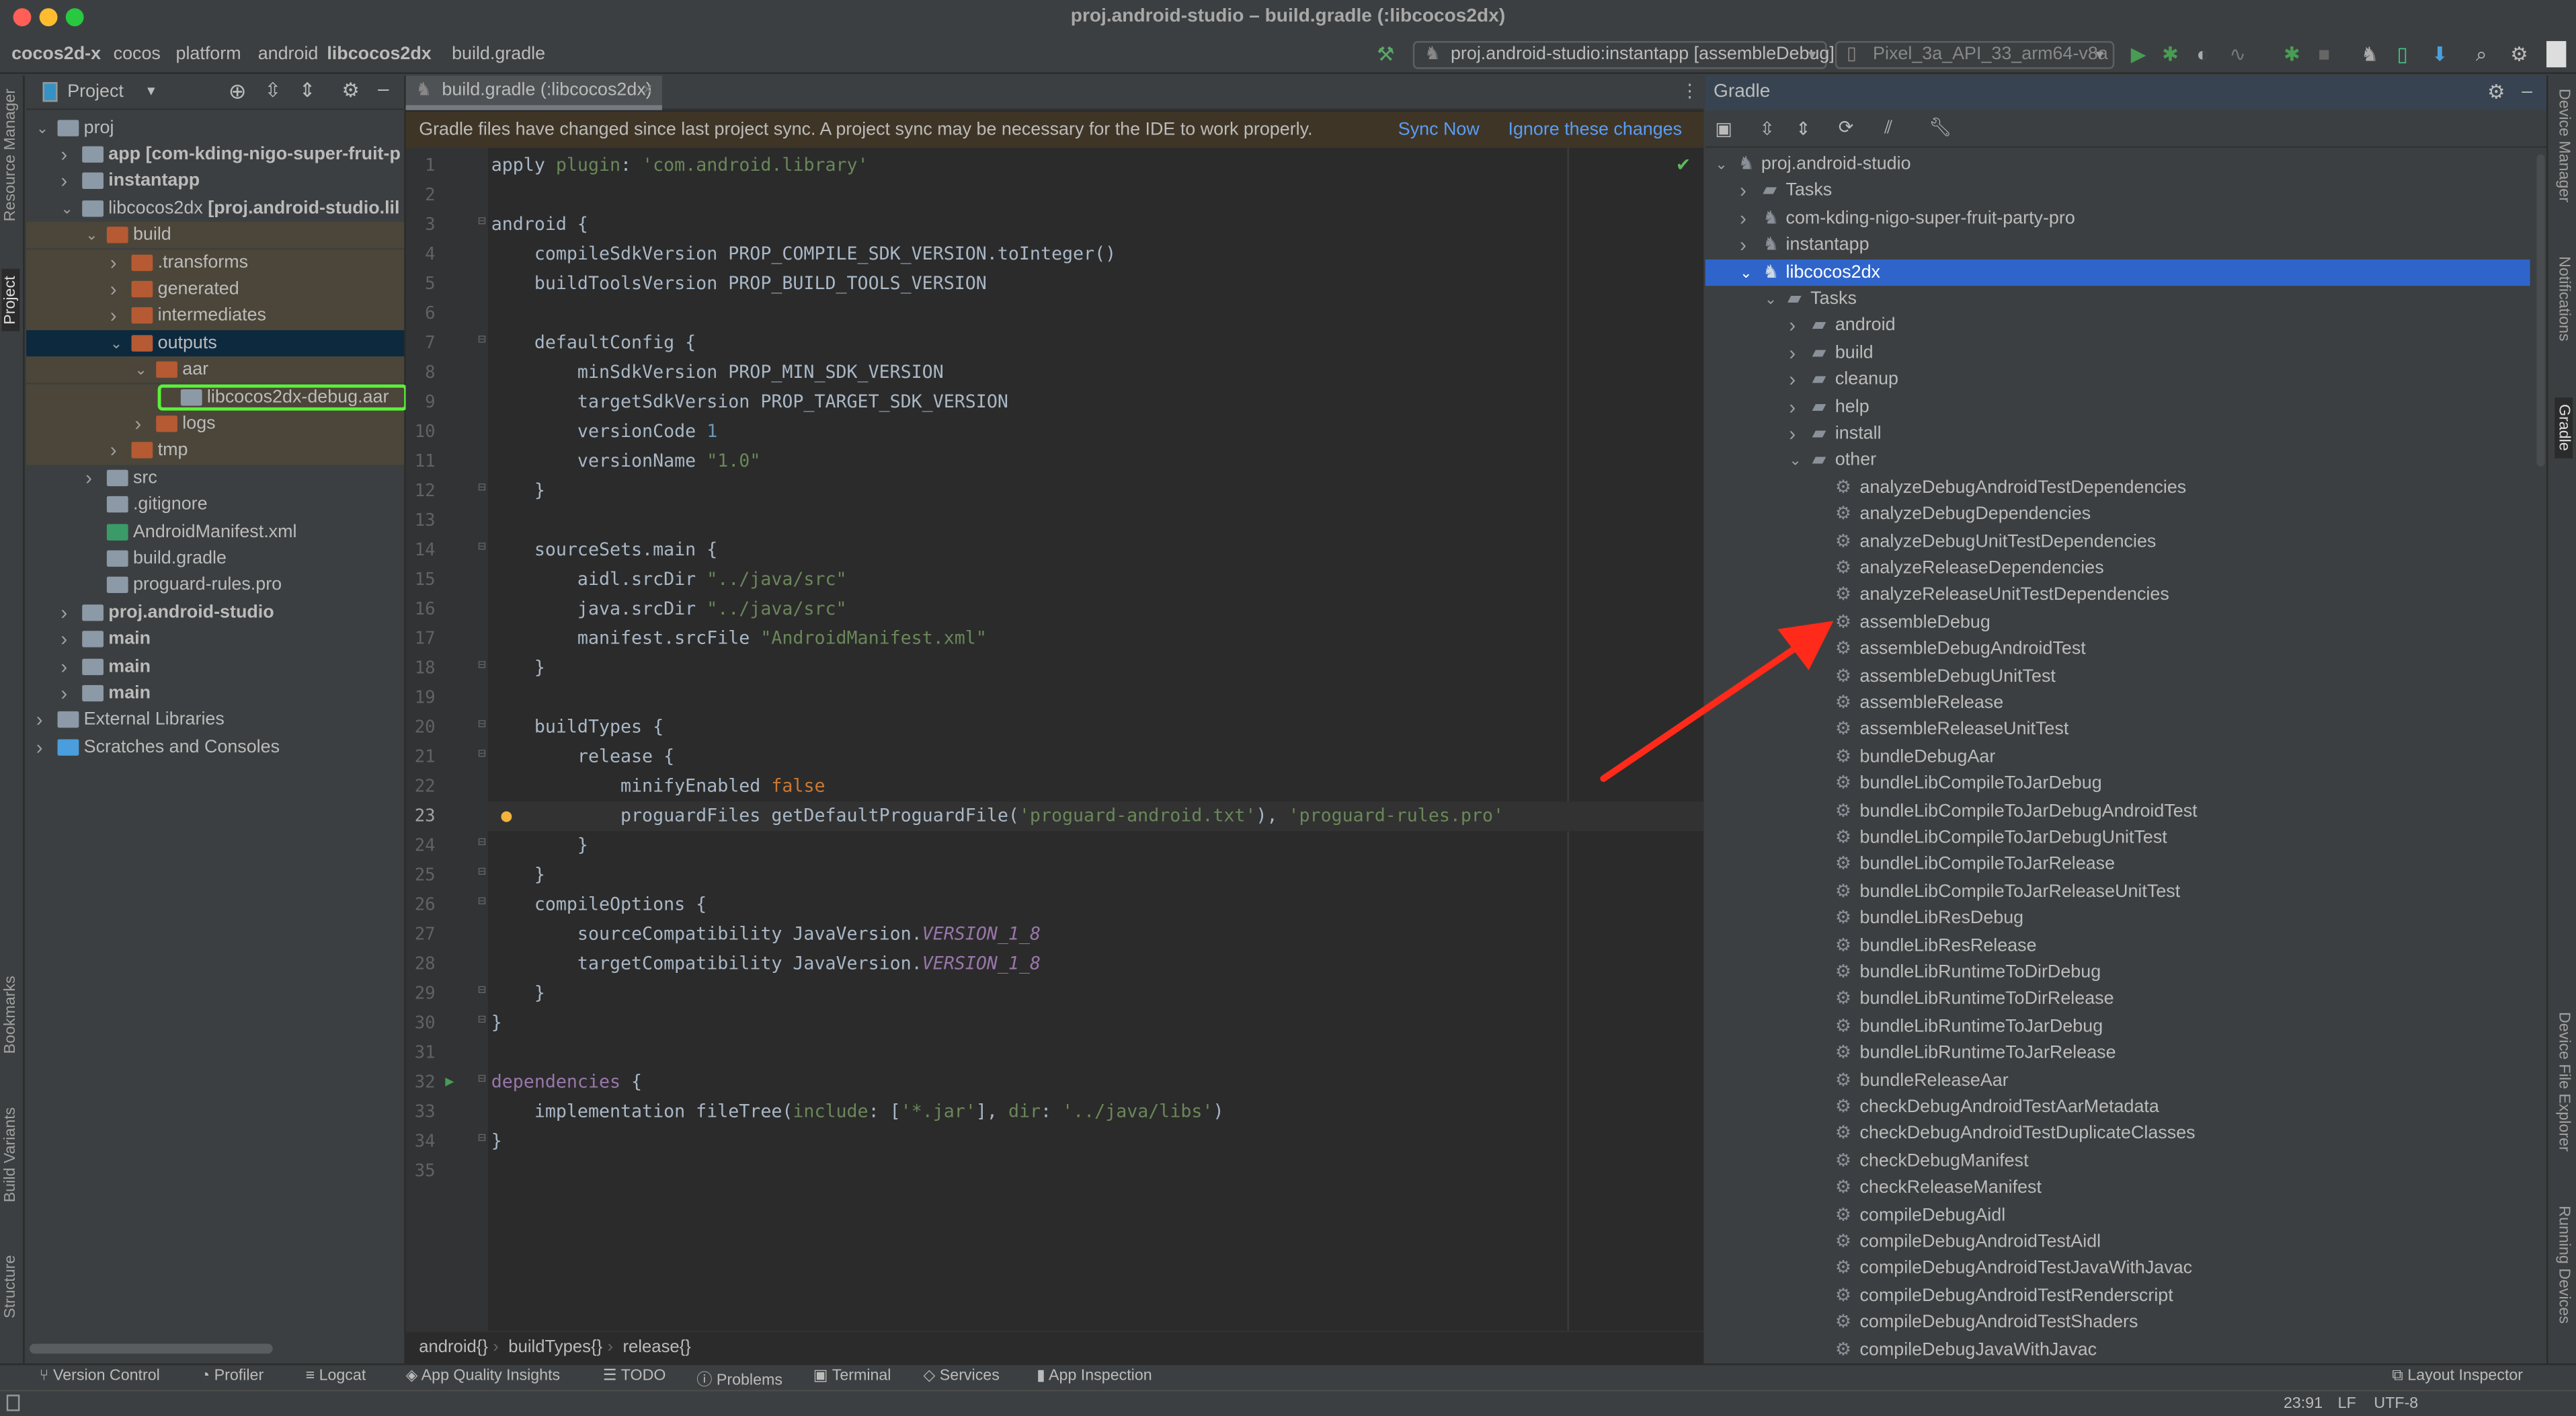  Describe the element at coordinates (2117, 272) in the screenshot. I see `gradle-tree-item: ⌄ ♞ libcocos2dx` at that location.